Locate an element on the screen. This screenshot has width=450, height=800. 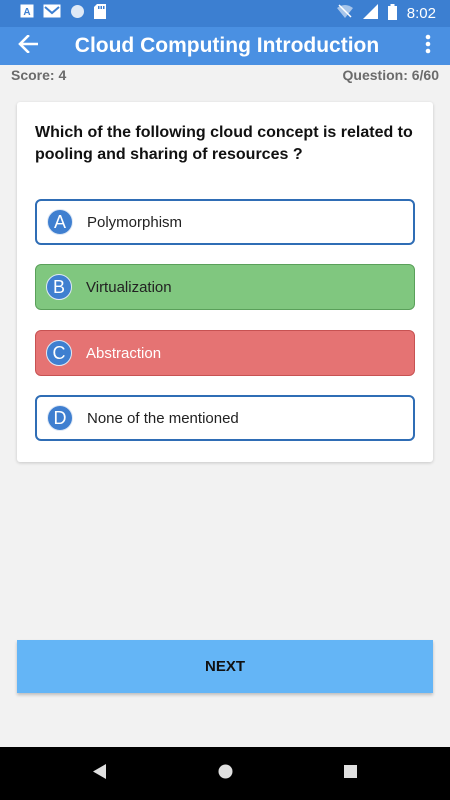
option-letter: A is located at coordinates (60, 222).